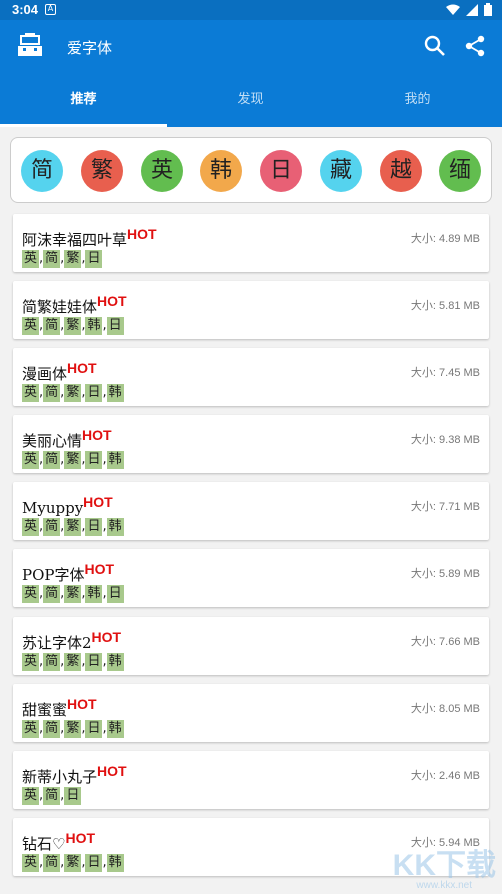  I want to click on tab-recommend: 推荐, so click(83, 99).